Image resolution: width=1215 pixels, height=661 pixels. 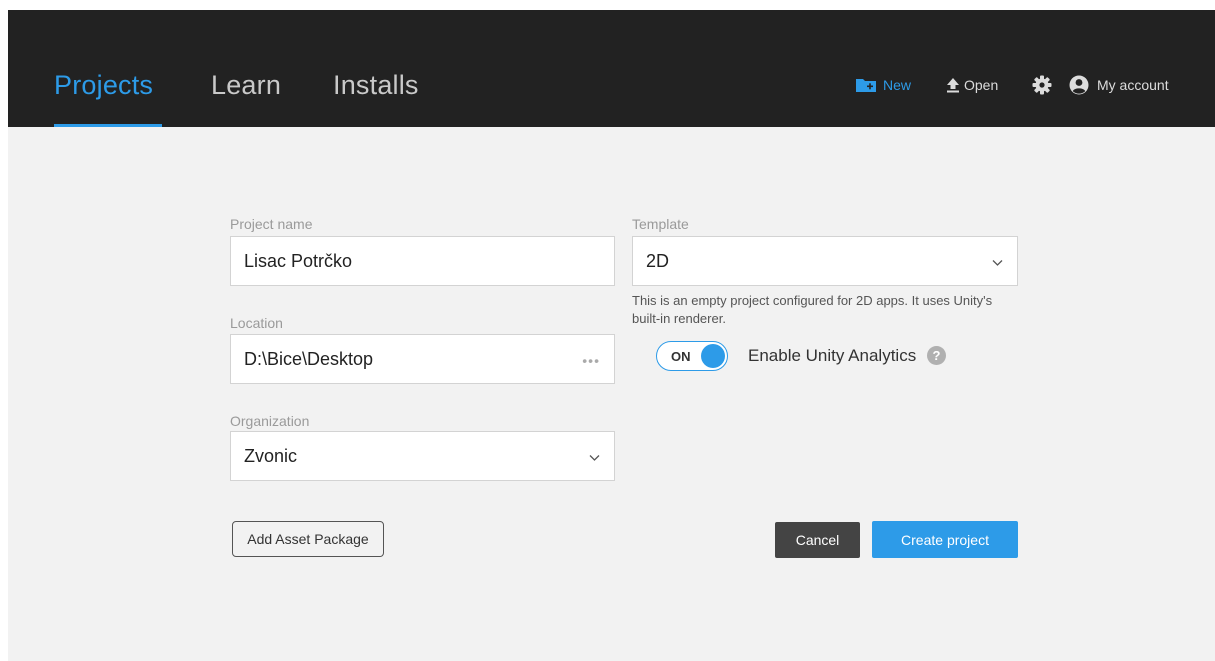 I want to click on upload-icon, so click(x=953, y=85).